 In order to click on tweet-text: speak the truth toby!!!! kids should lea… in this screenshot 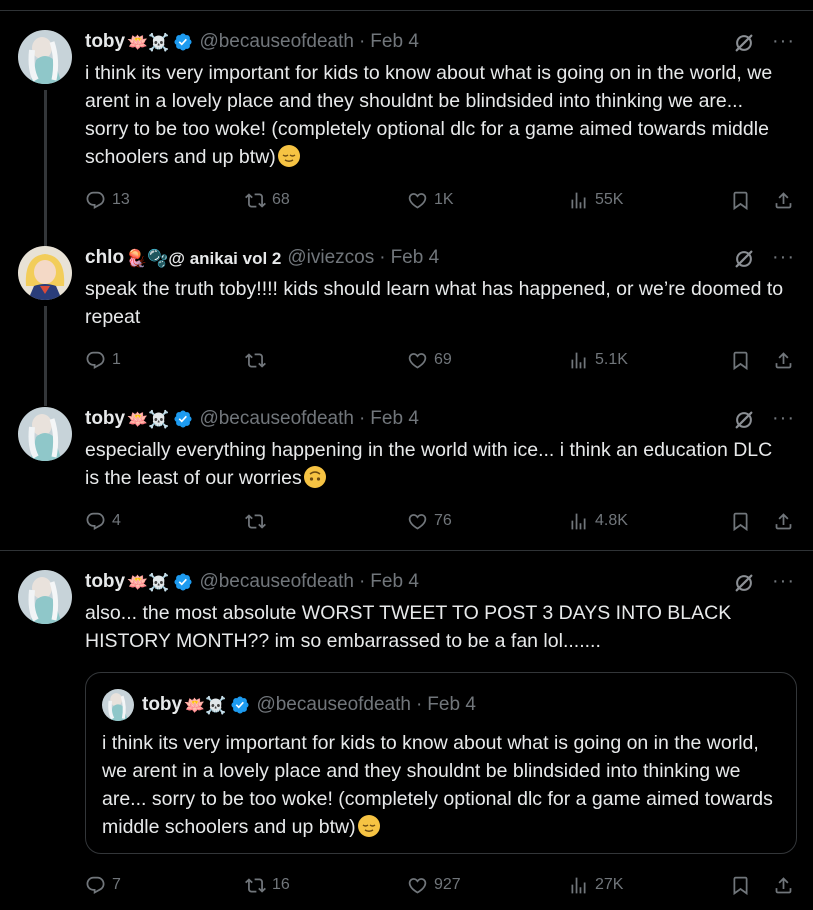, I will do `click(434, 303)`.